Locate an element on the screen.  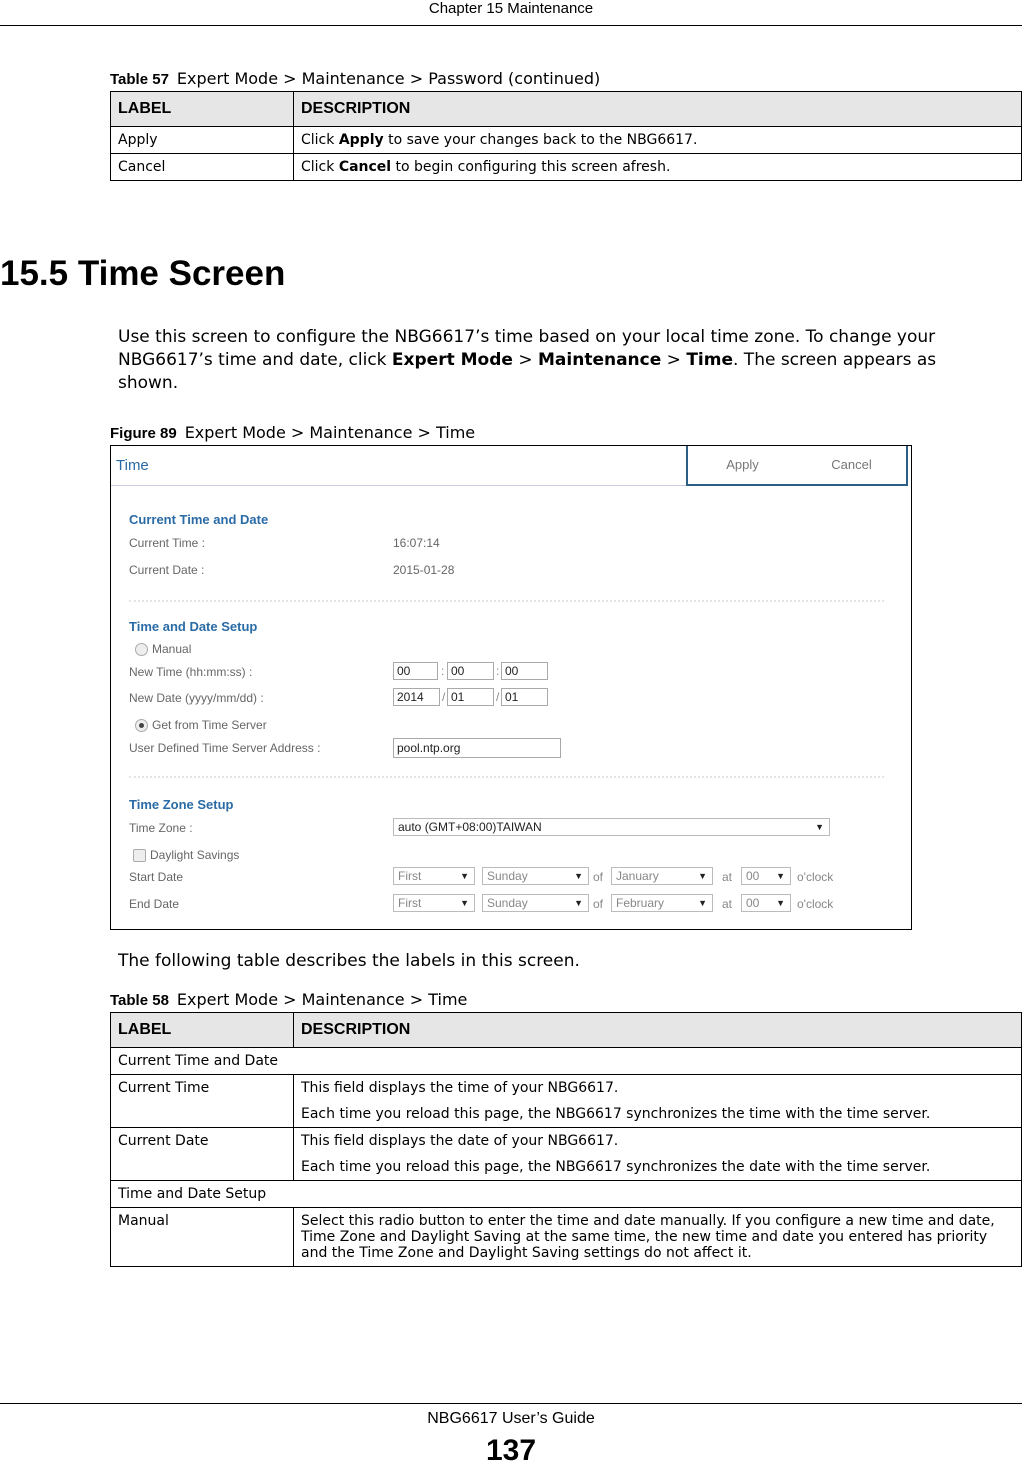
intro-bold: Time is located at coordinates (709, 360).